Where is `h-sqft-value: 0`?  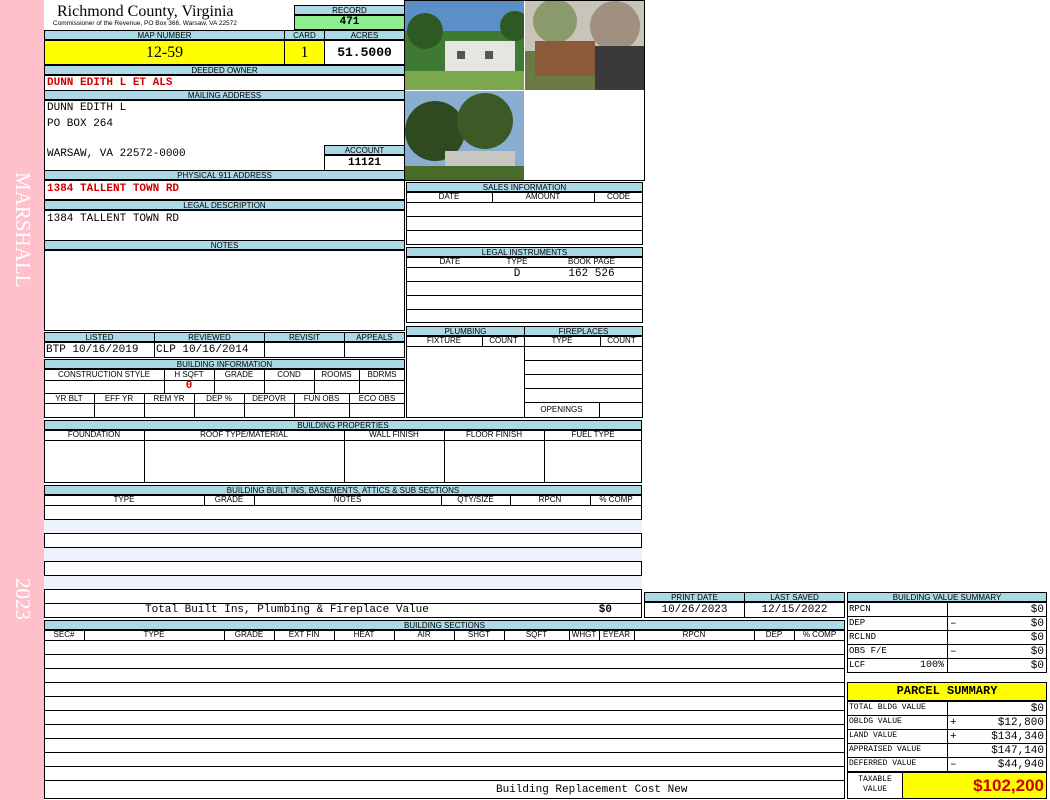 h-sqft-value: 0 is located at coordinates (189, 386).